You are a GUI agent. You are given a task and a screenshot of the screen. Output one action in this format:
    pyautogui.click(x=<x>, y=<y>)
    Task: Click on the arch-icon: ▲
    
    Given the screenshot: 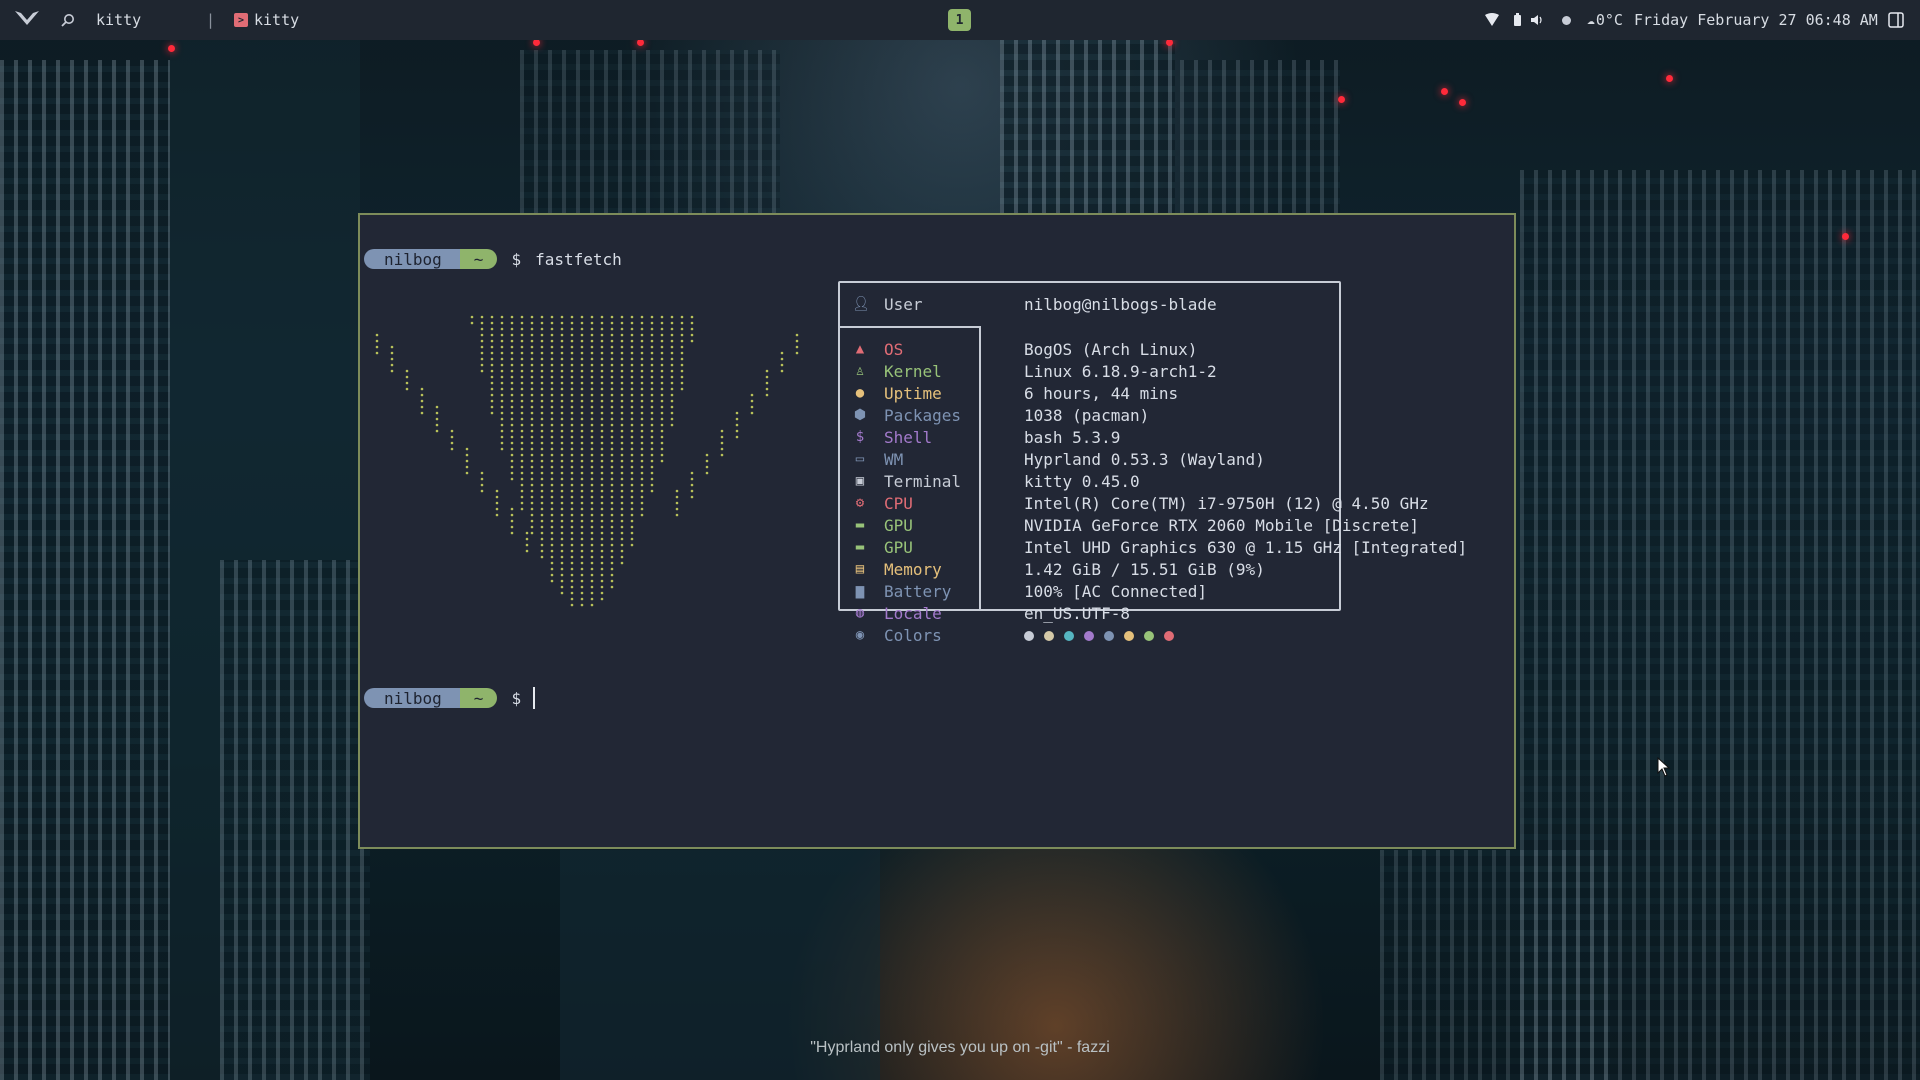 What is the action you would take?
    pyautogui.click(x=860, y=349)
    